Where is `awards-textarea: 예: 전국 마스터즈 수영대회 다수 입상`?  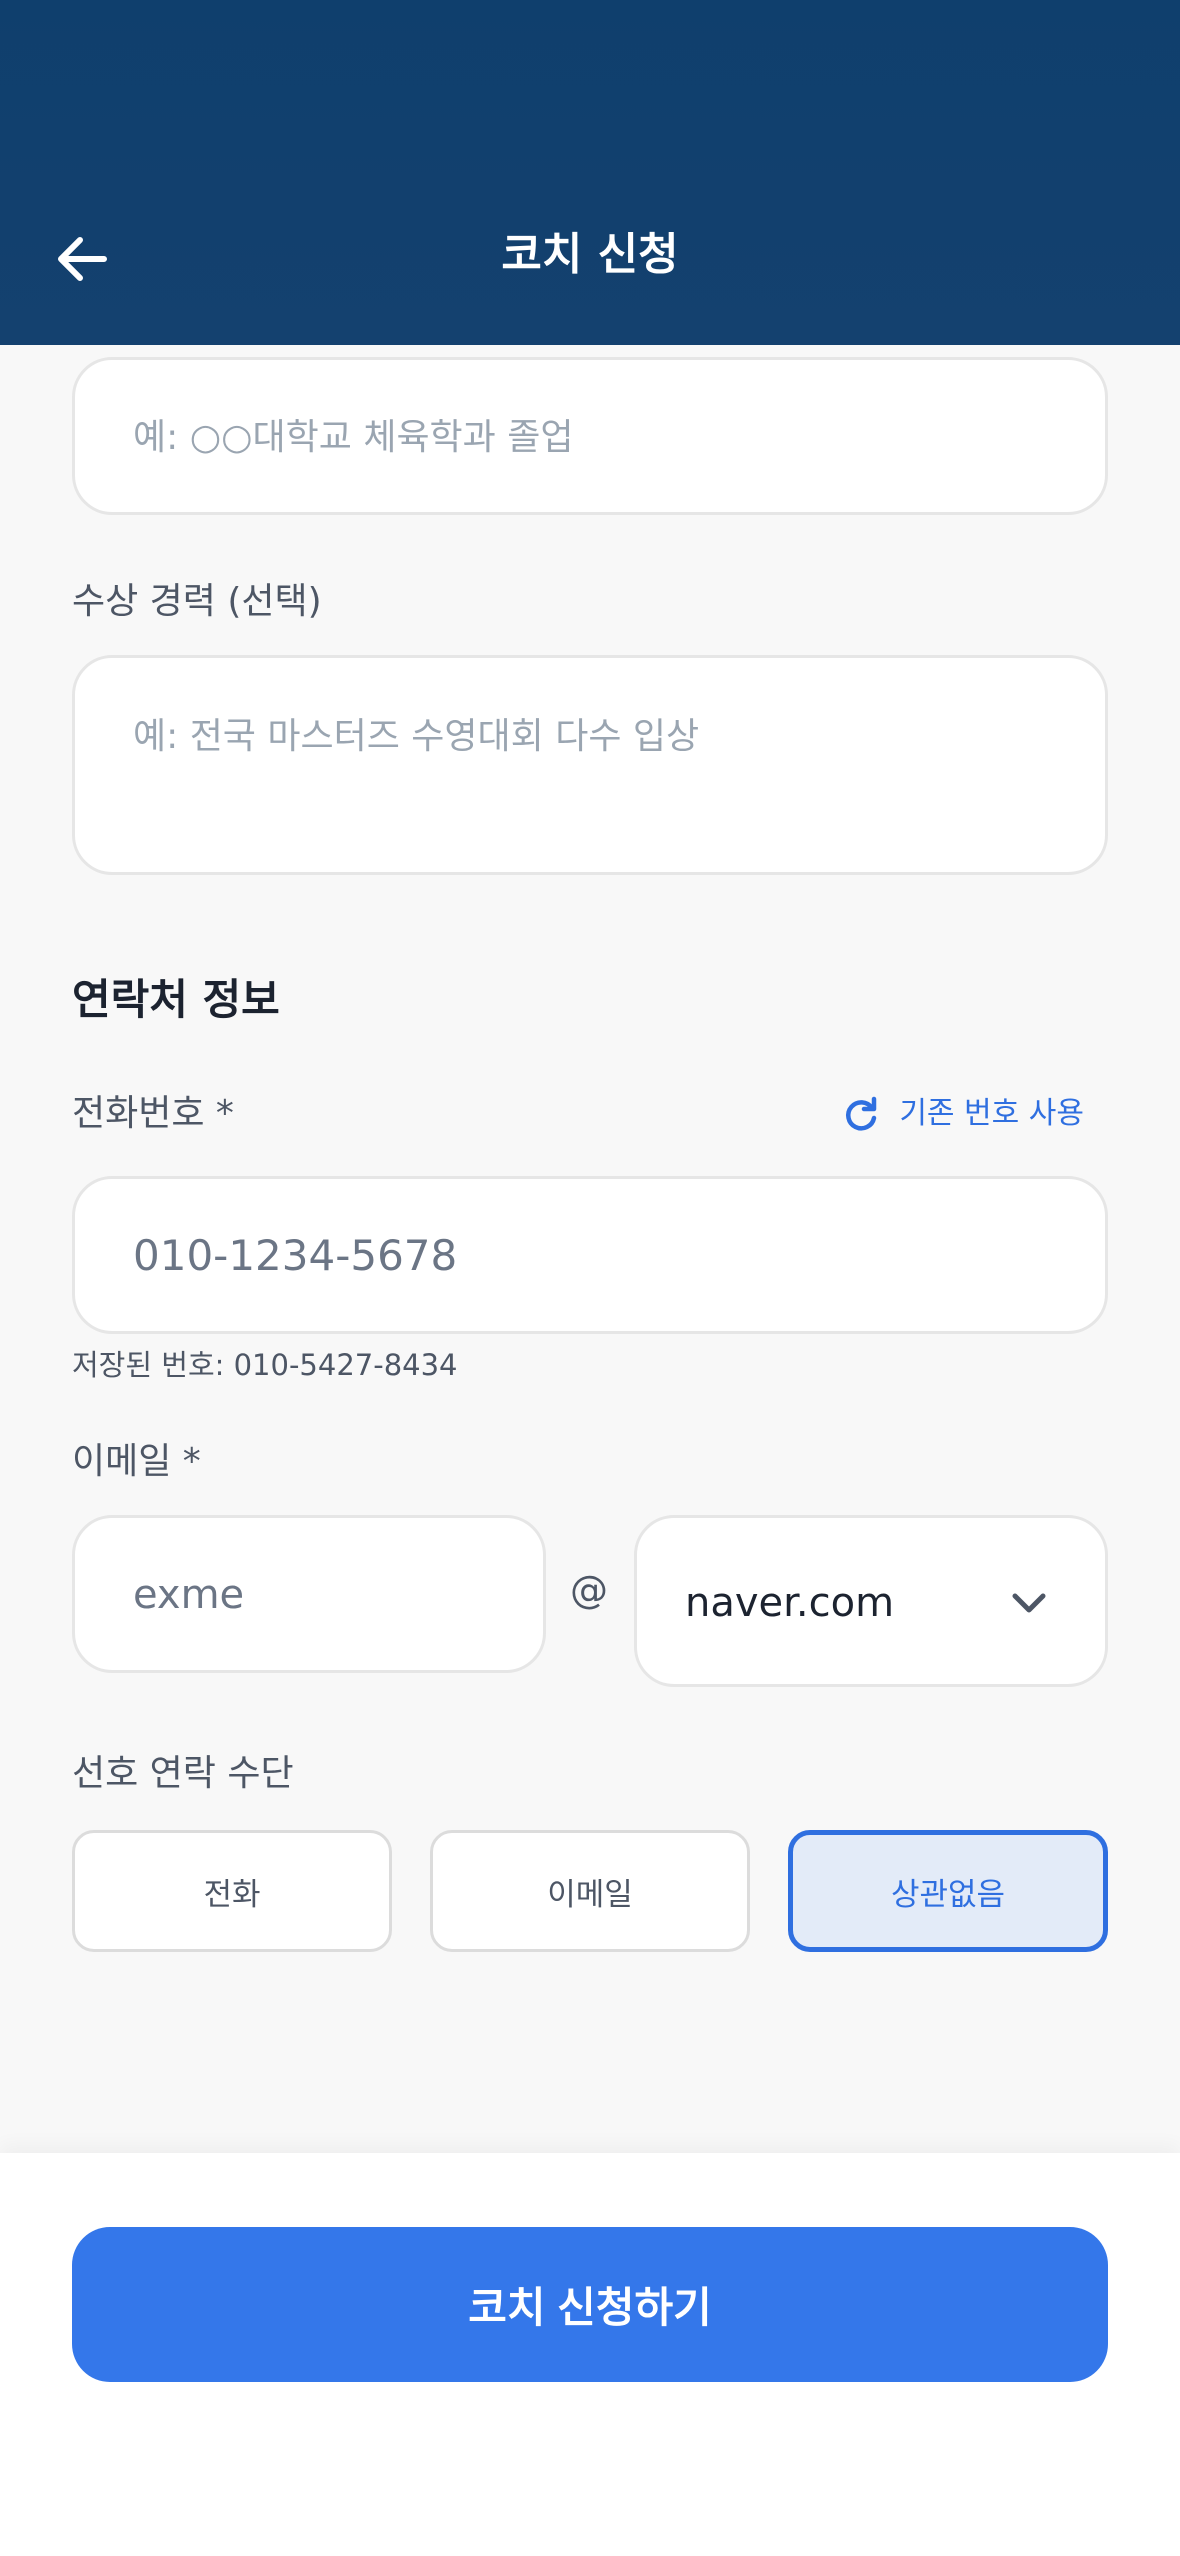 awards-textarea: 예: 전국 마스터즈 수영대회 다수 입상 is located at coordinates (590, 765).